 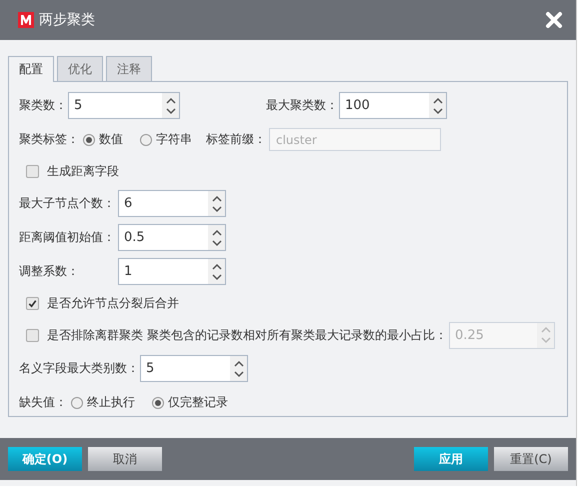 What do you see at coordinates (236, 139) in the screenshot?
I see `field-label: 标签前缀：` at bounding box center [236, 139].